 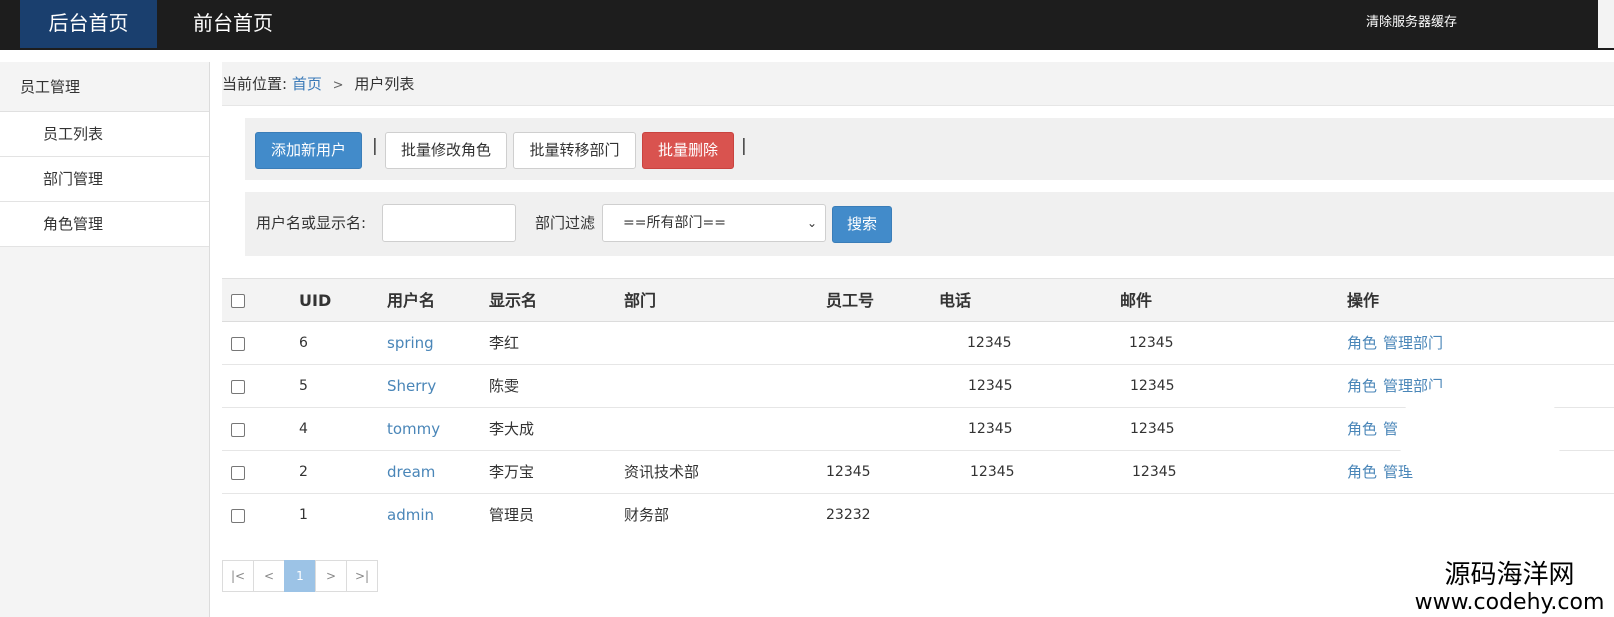 I want to click on redaction-patch, so click(x=1480, y=436).